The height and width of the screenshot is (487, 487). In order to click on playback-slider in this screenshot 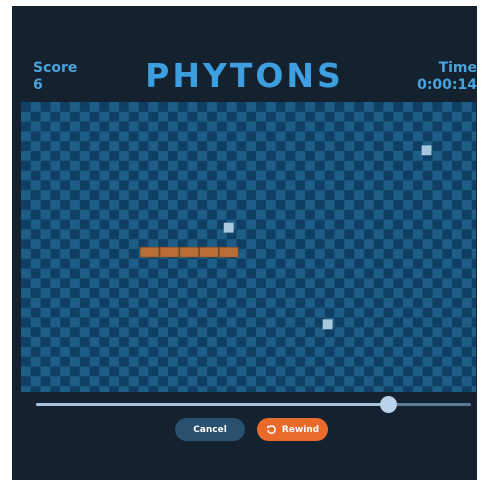, I will do `click(253, 404)`.